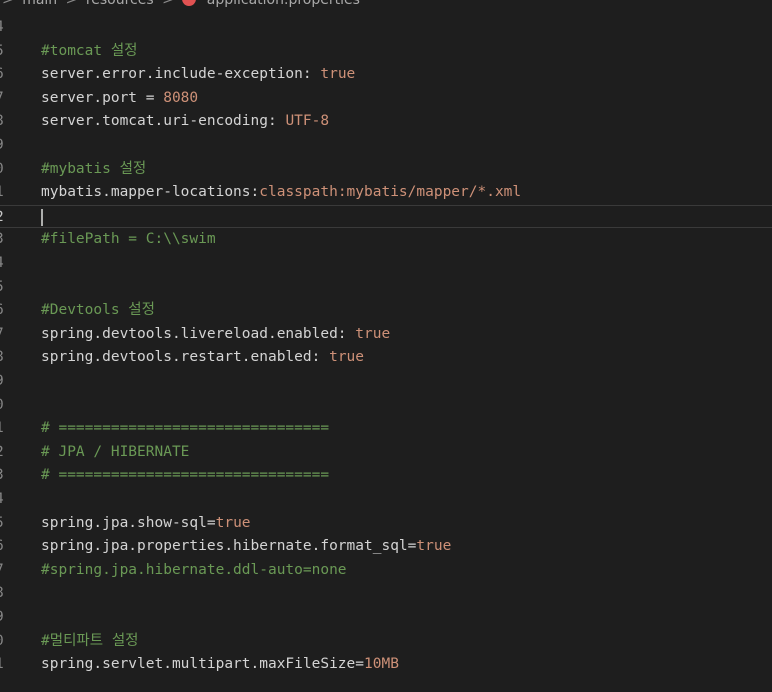 This screenshot has width=772, height=692. What do you see at coordinates (386, 170) in the screenshot?
I see `code-line: 0 #mybatis 설정` at bounding box center [386, 170].